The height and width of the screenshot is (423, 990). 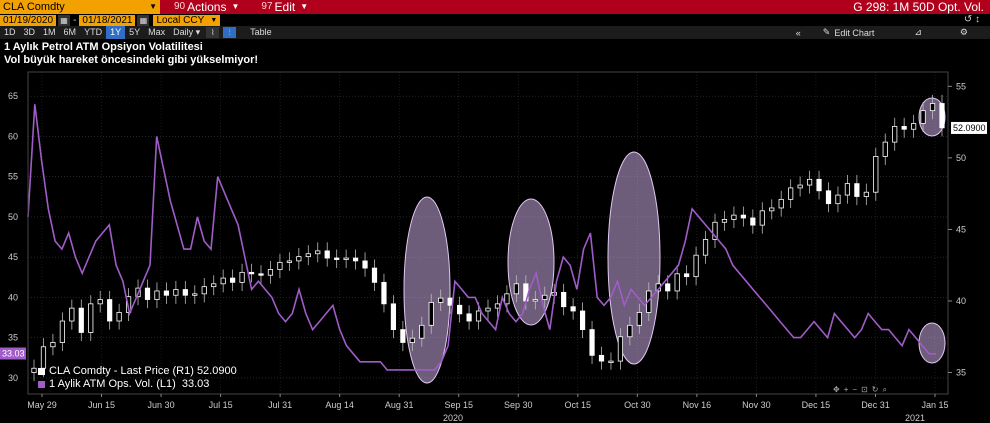 I want to click on legend-price-value: 52.0900, so click(x=216, y=371).